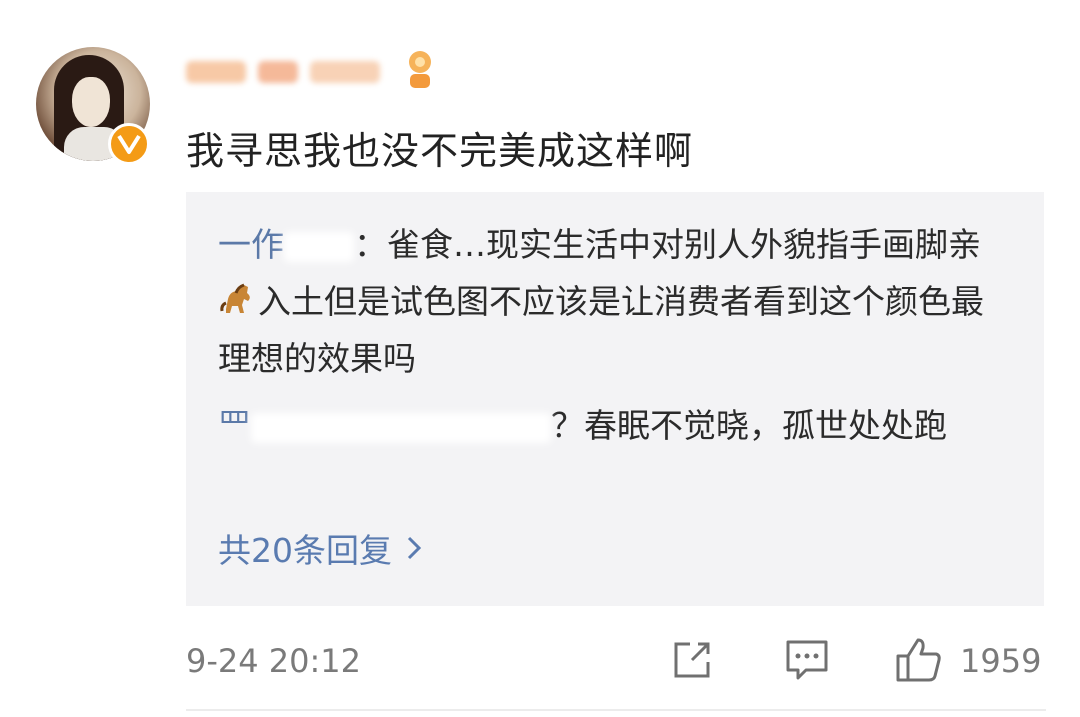 The image size is (1080, 717). What do you see at coordinates (601, 330) in the screenshot?
I see `reply-text-continued: 入土但是试色图不应该是让消费者看到这个颜色最理想的效果吗` at bounding box center [601, 330].